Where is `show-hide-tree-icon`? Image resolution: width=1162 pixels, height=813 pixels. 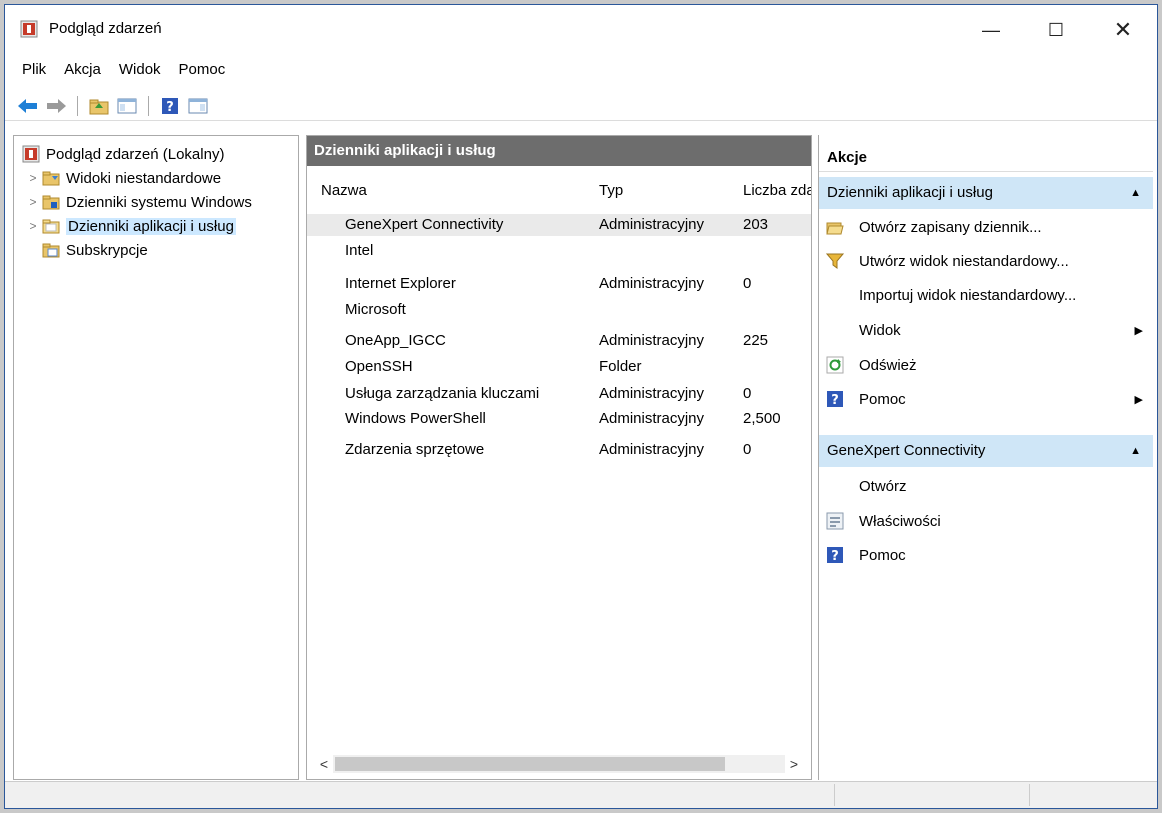 show-hide-tree-icon is located at coordinates (127, 106).